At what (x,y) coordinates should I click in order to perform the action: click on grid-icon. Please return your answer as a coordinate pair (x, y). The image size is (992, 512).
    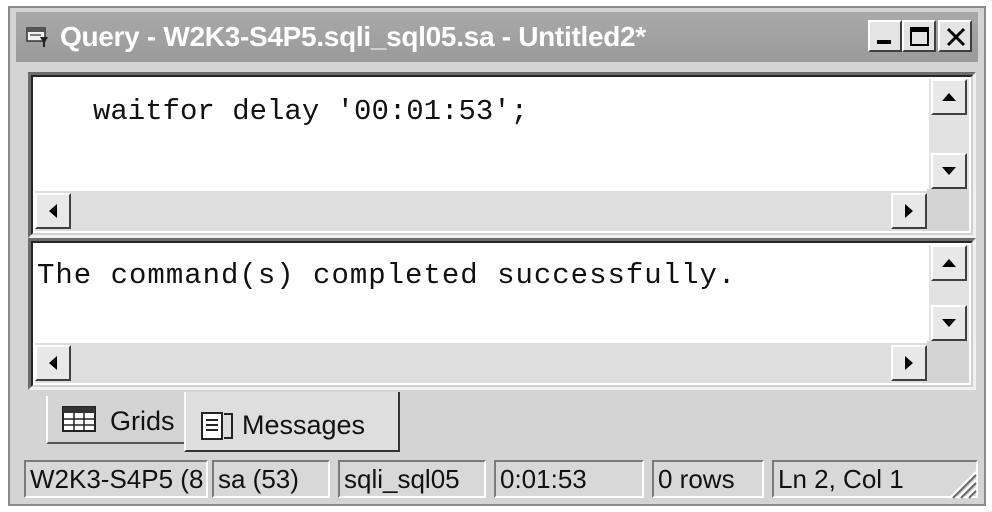
    Looking at the image, I should click on (80, 423).